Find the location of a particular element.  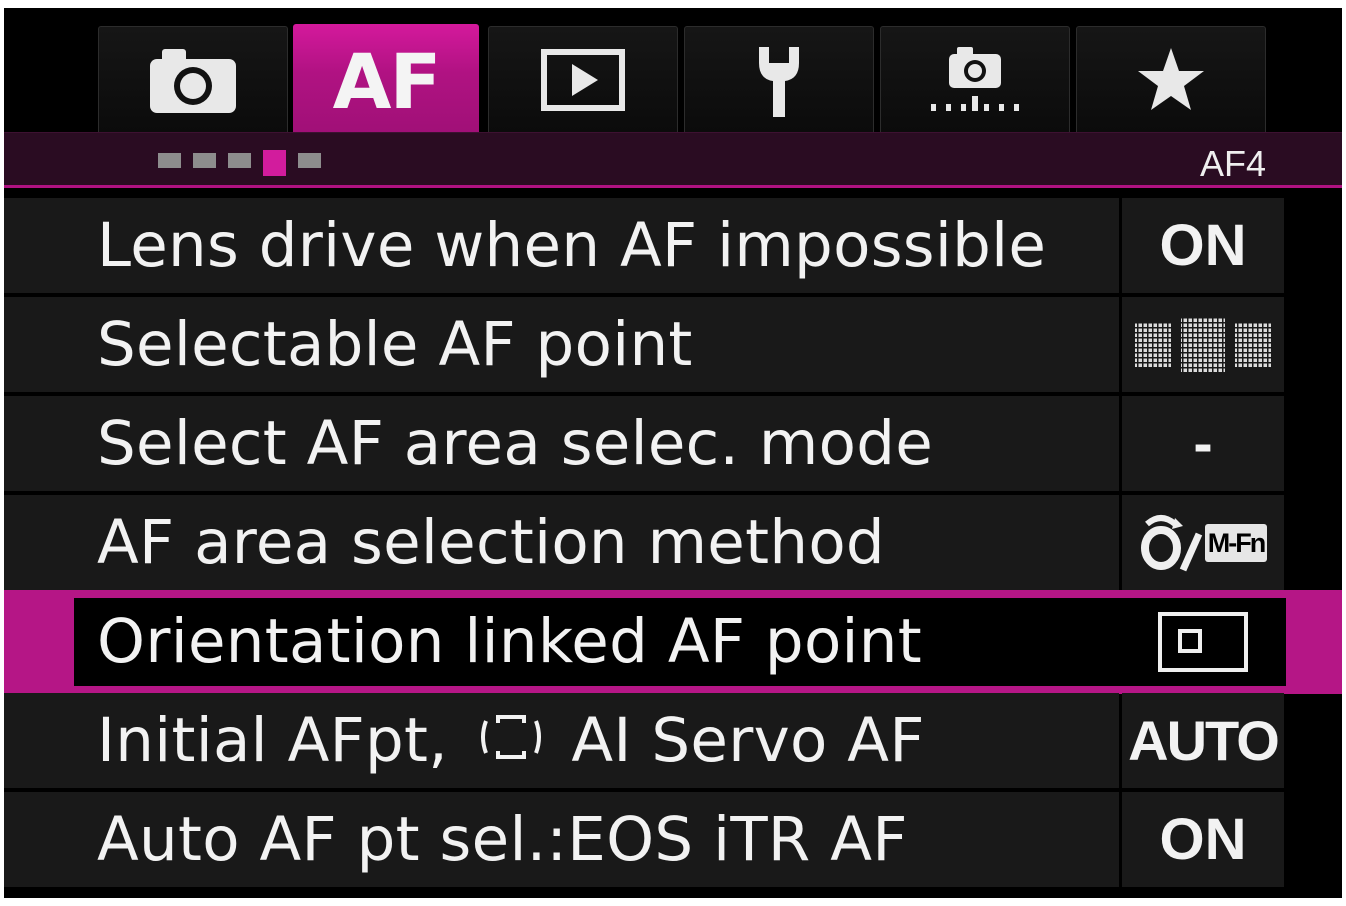

tab-setup is located at coordinates (779, 79).